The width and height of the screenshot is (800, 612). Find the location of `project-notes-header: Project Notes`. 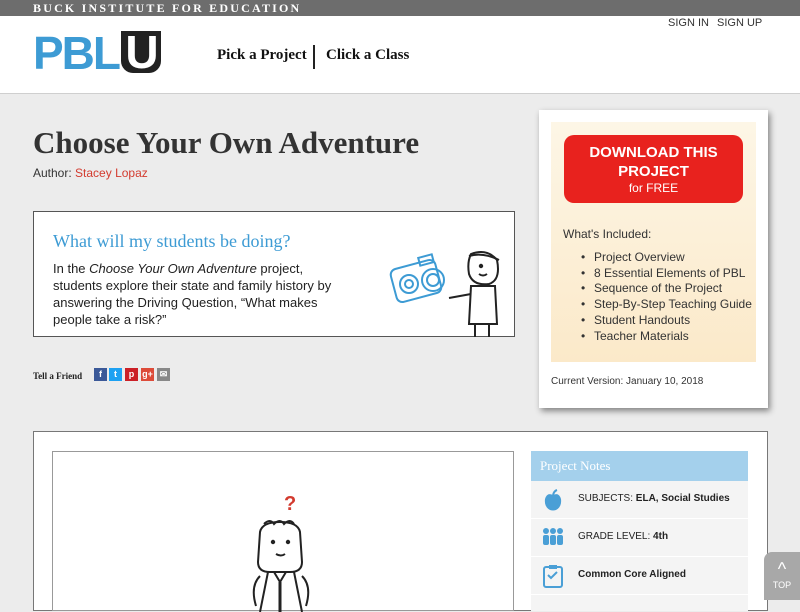

project-notes-header: Project Notes is located at coordinates (639, 466).